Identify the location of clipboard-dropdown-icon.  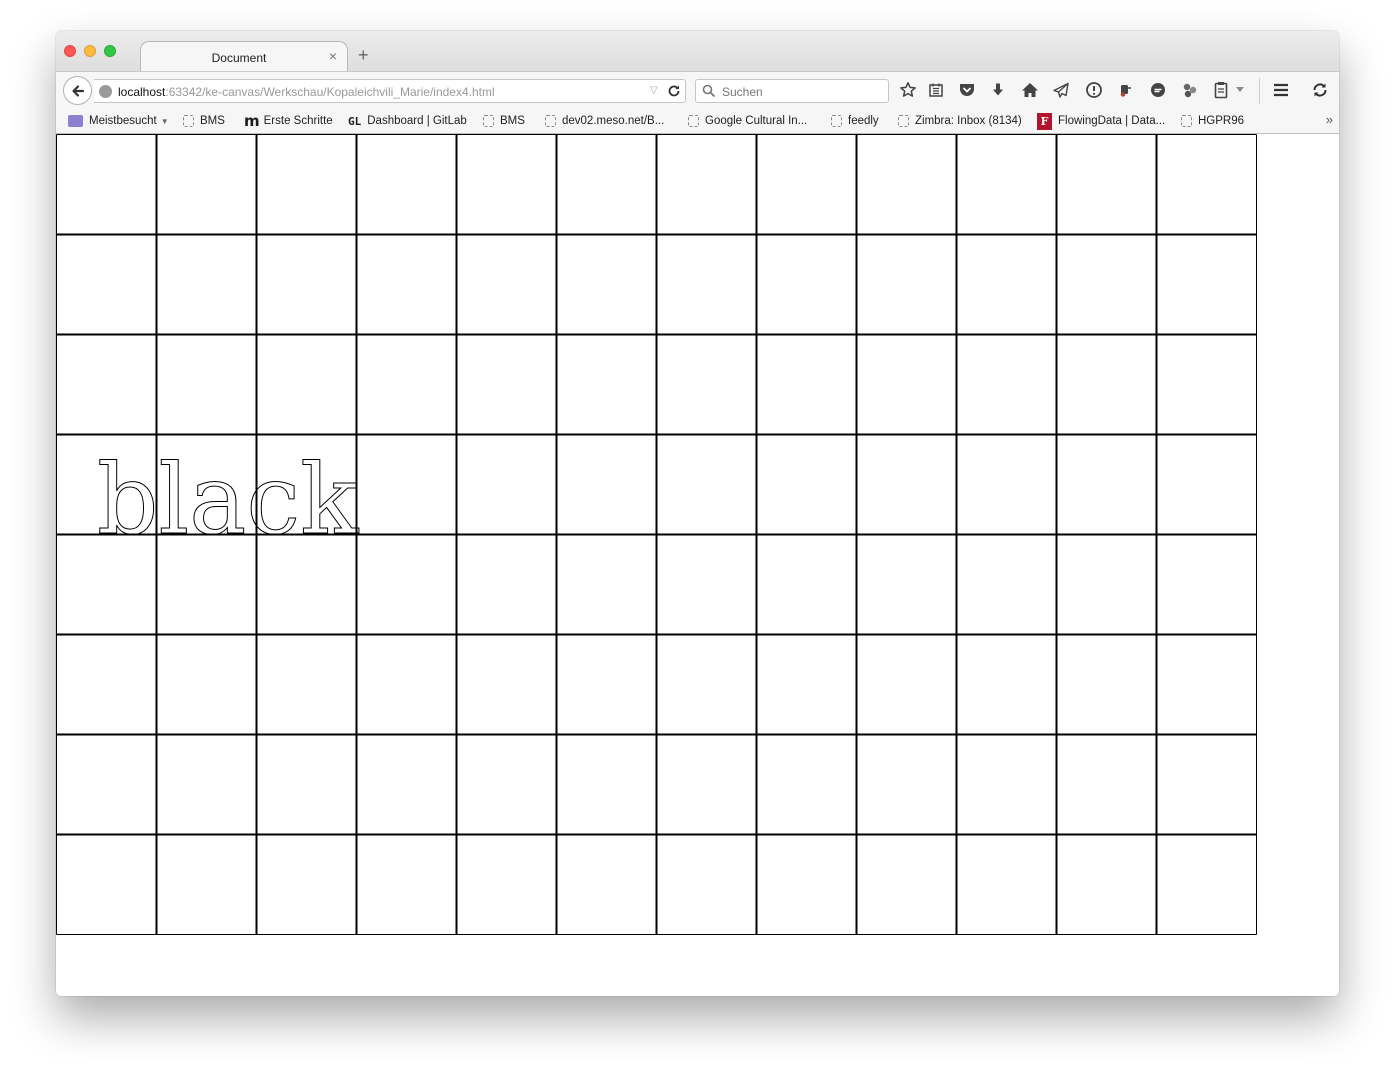
(1240, 90).